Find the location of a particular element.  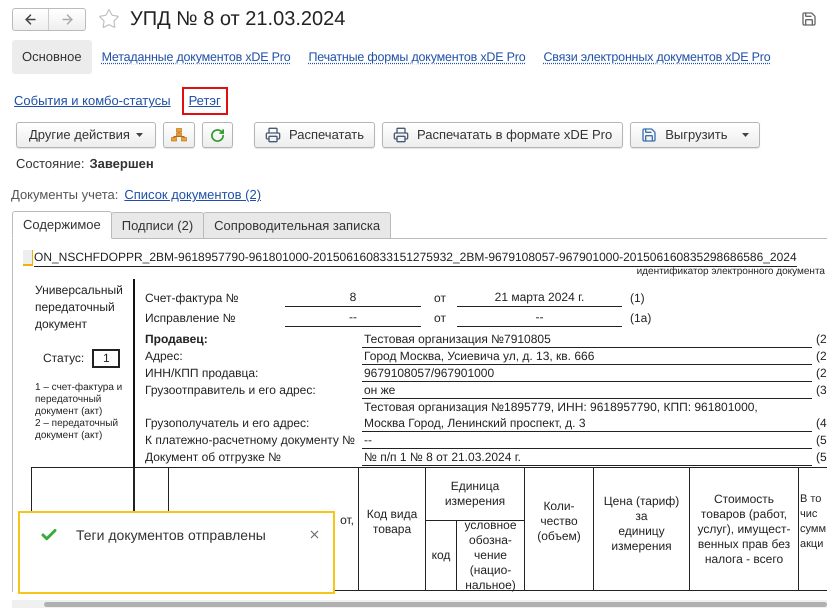

navigation-link: События и комбо-статусы is located at coordinates (92, 101).